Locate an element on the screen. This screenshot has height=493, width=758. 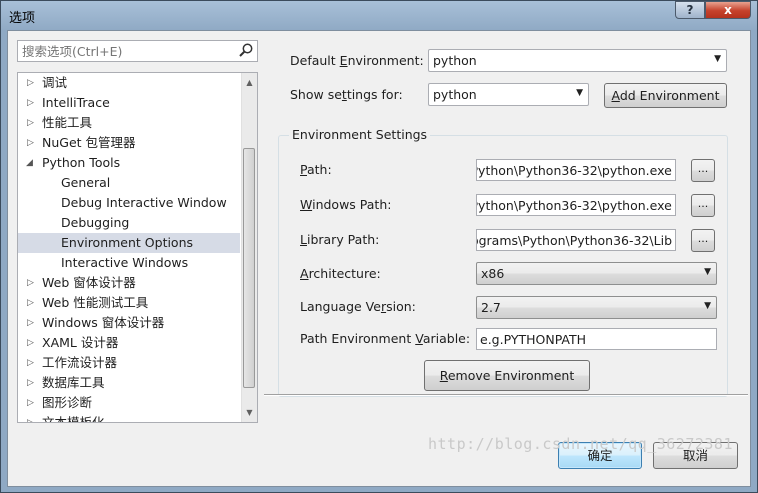
tree-item: ▷ NuGet 包管理器 is located at coordinates (129, 143).